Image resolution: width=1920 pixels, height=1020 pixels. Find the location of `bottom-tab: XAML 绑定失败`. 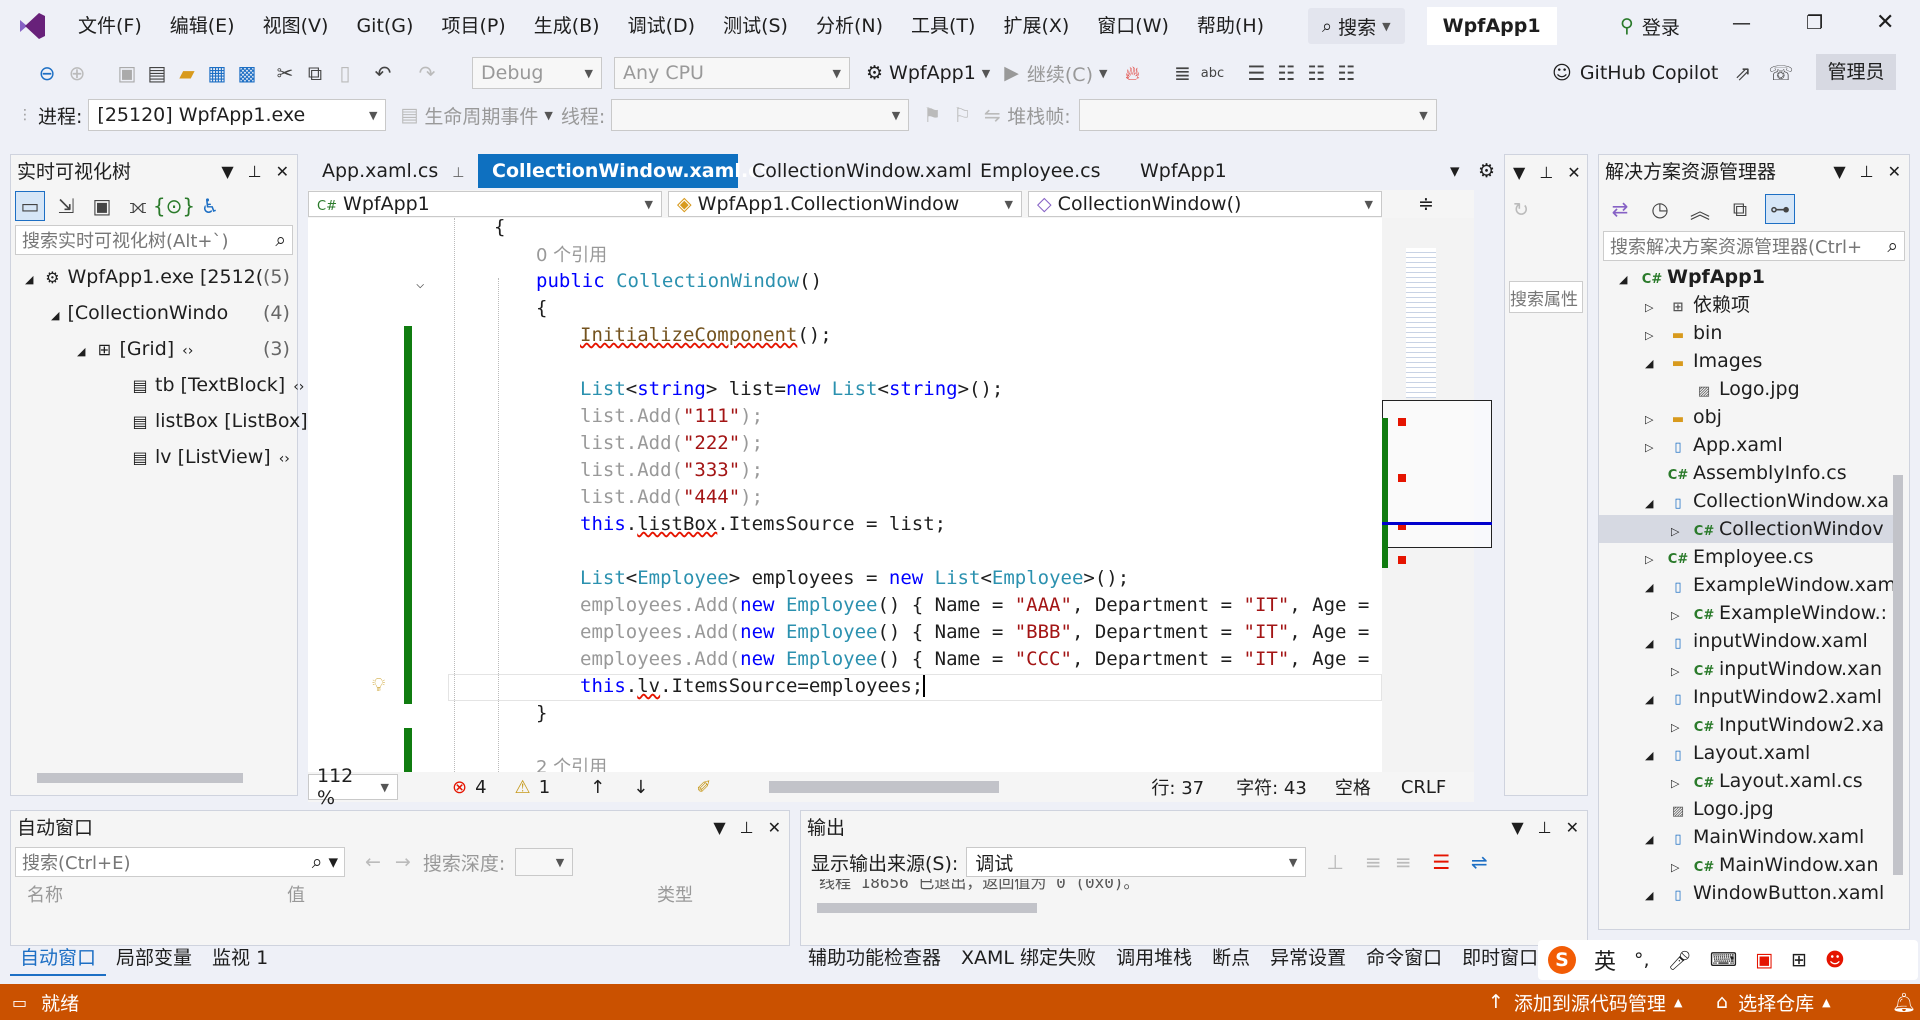

bottom-tab: XAML 绑定失败 is located at coordinates (1028, 958).